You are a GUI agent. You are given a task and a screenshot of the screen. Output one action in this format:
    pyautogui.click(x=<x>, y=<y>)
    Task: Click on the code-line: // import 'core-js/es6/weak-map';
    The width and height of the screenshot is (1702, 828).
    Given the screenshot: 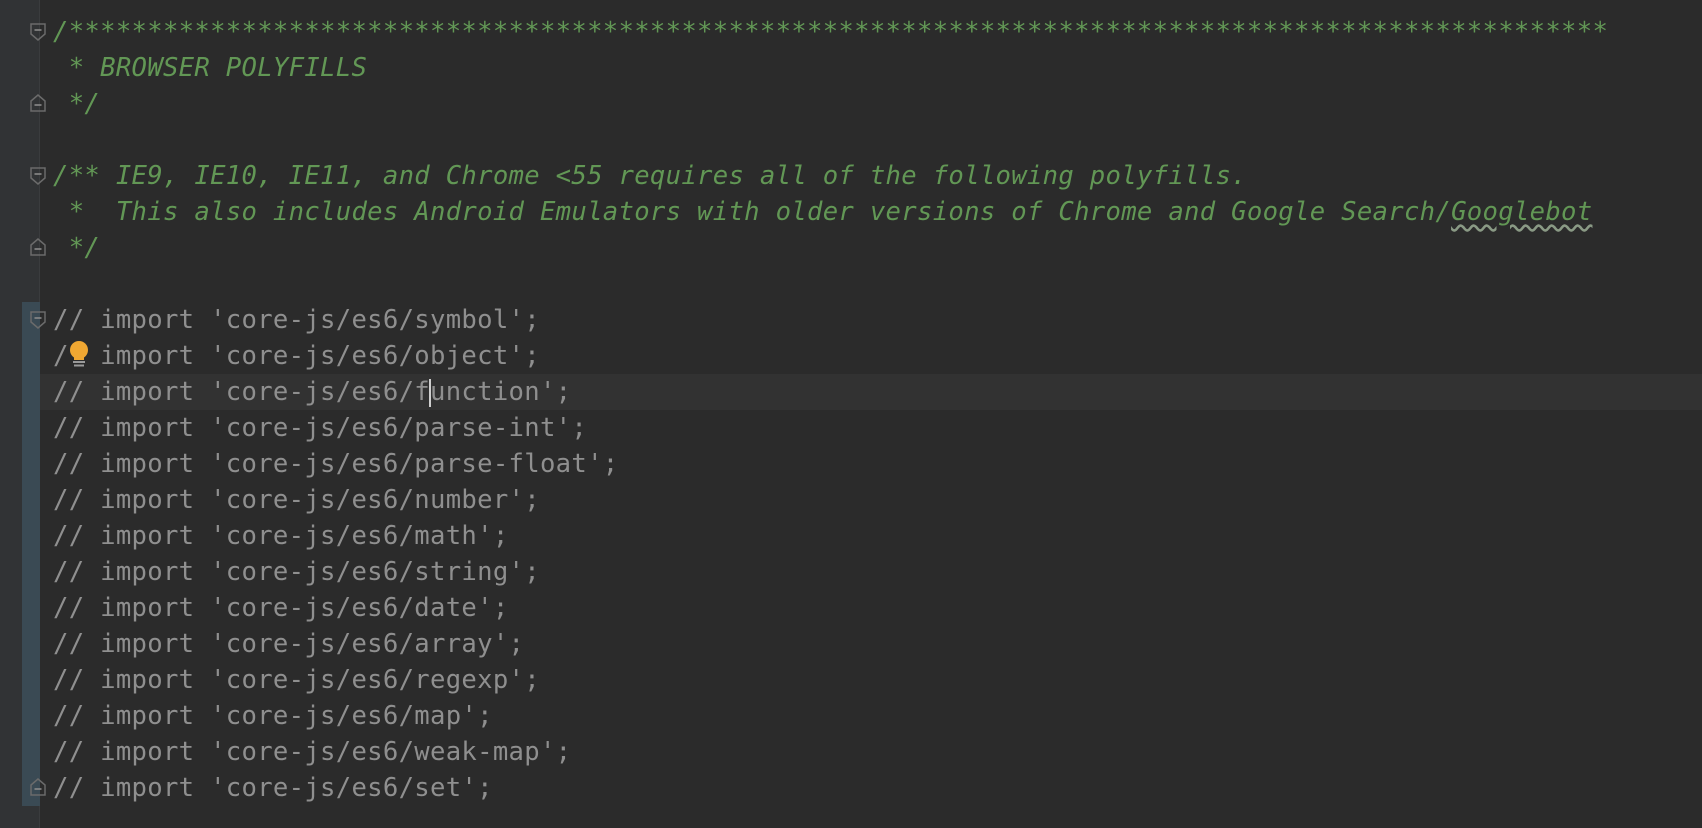 What is the action you would take?
    pyautogui.click(x=877, y=752)
    